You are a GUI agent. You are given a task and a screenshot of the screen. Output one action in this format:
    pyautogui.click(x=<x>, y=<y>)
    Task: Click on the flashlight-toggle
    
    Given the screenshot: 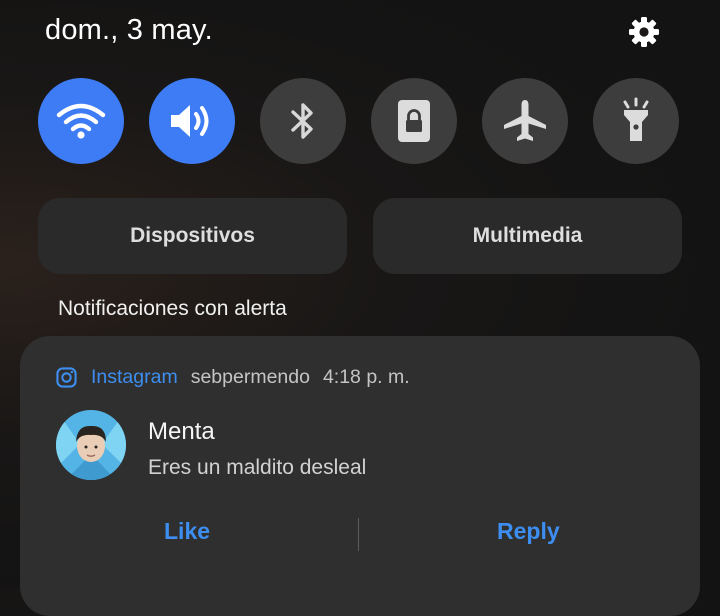 What is the action you would take?
    pyautogui.click(x=636, y=121)
    